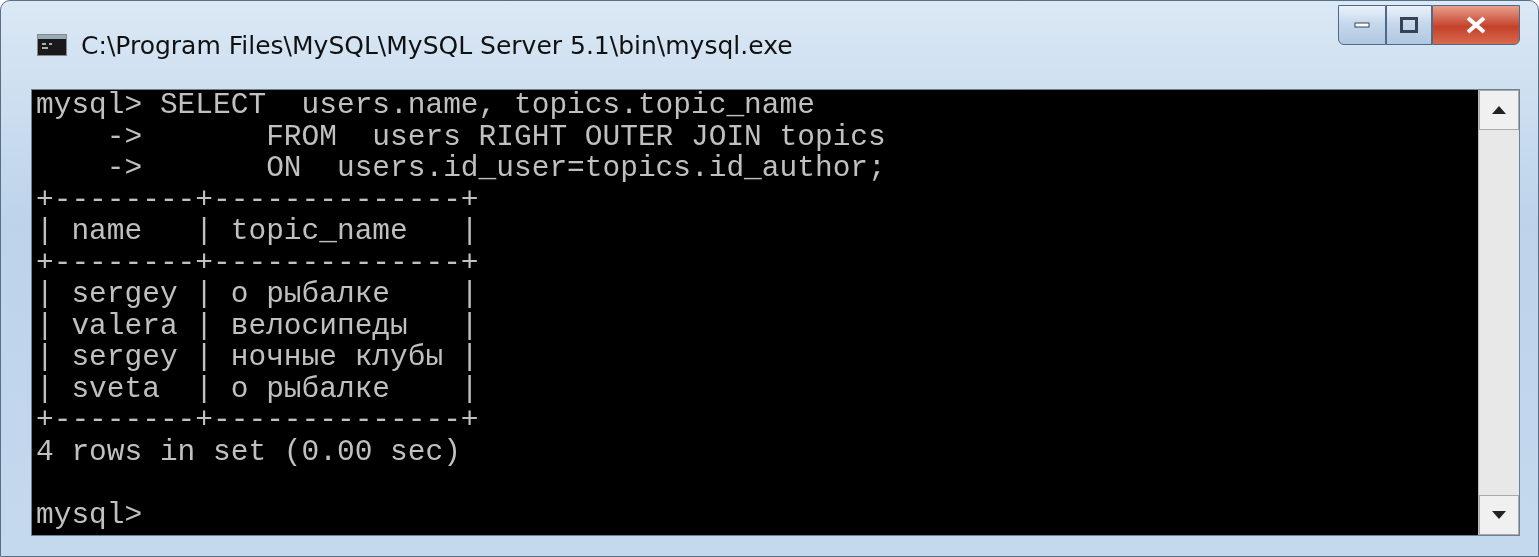 The width and height of the screenshot is (1539, 557). What do you see at coordinates (257, 358) in the screenshot?
I see `console-line: | sergey | ночные клубы |` at bounding box center [257, 358].